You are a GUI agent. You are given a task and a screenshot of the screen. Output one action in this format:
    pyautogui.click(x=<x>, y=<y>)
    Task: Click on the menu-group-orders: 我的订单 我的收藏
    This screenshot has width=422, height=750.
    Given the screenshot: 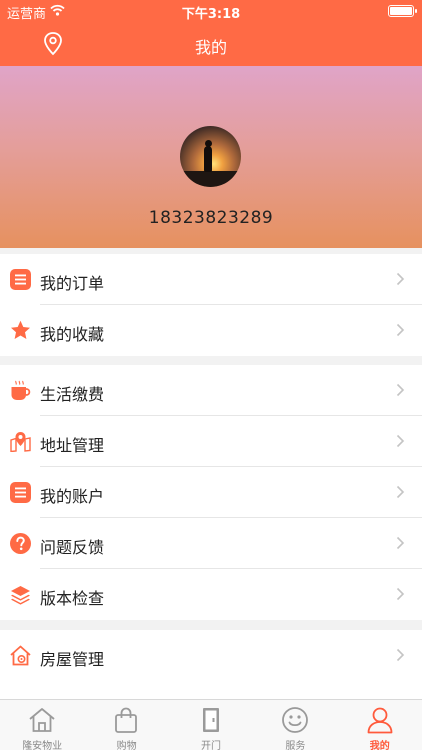 What is the action you would take?
    pyautogui.click(x=211, y=305)
    